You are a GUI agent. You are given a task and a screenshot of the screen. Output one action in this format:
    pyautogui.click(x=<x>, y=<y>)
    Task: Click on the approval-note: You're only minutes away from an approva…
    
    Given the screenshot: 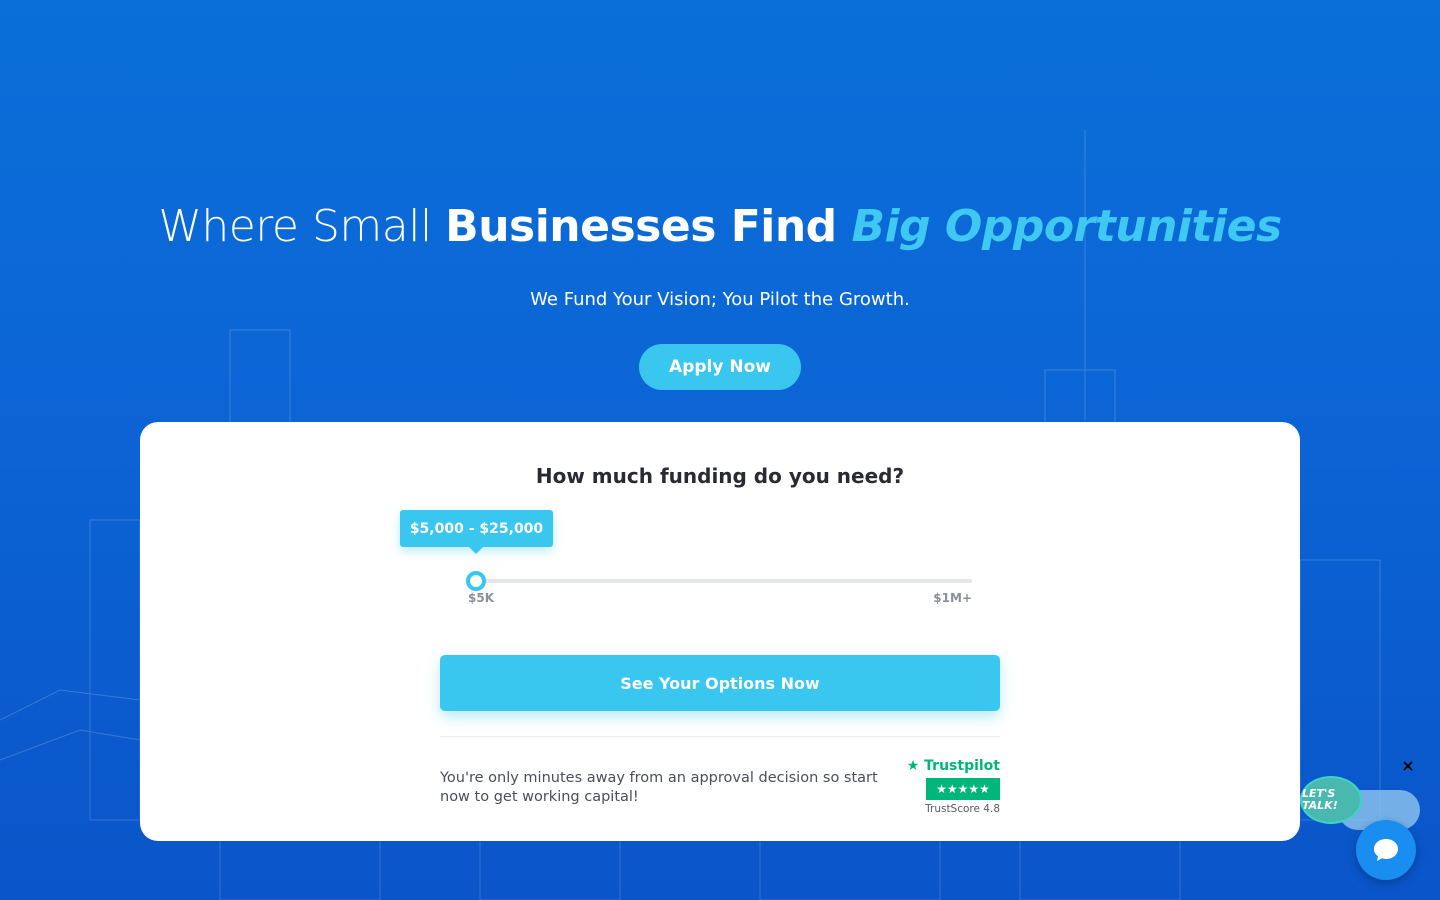 What is the action you would take?
    pyautogui.click(x=659, y=787)
    